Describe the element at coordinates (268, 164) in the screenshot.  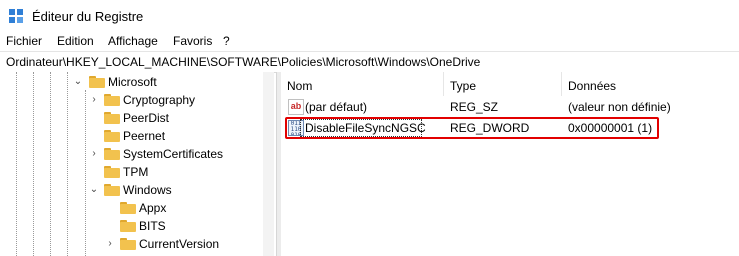
I see `tree-scrollbar` at that location.